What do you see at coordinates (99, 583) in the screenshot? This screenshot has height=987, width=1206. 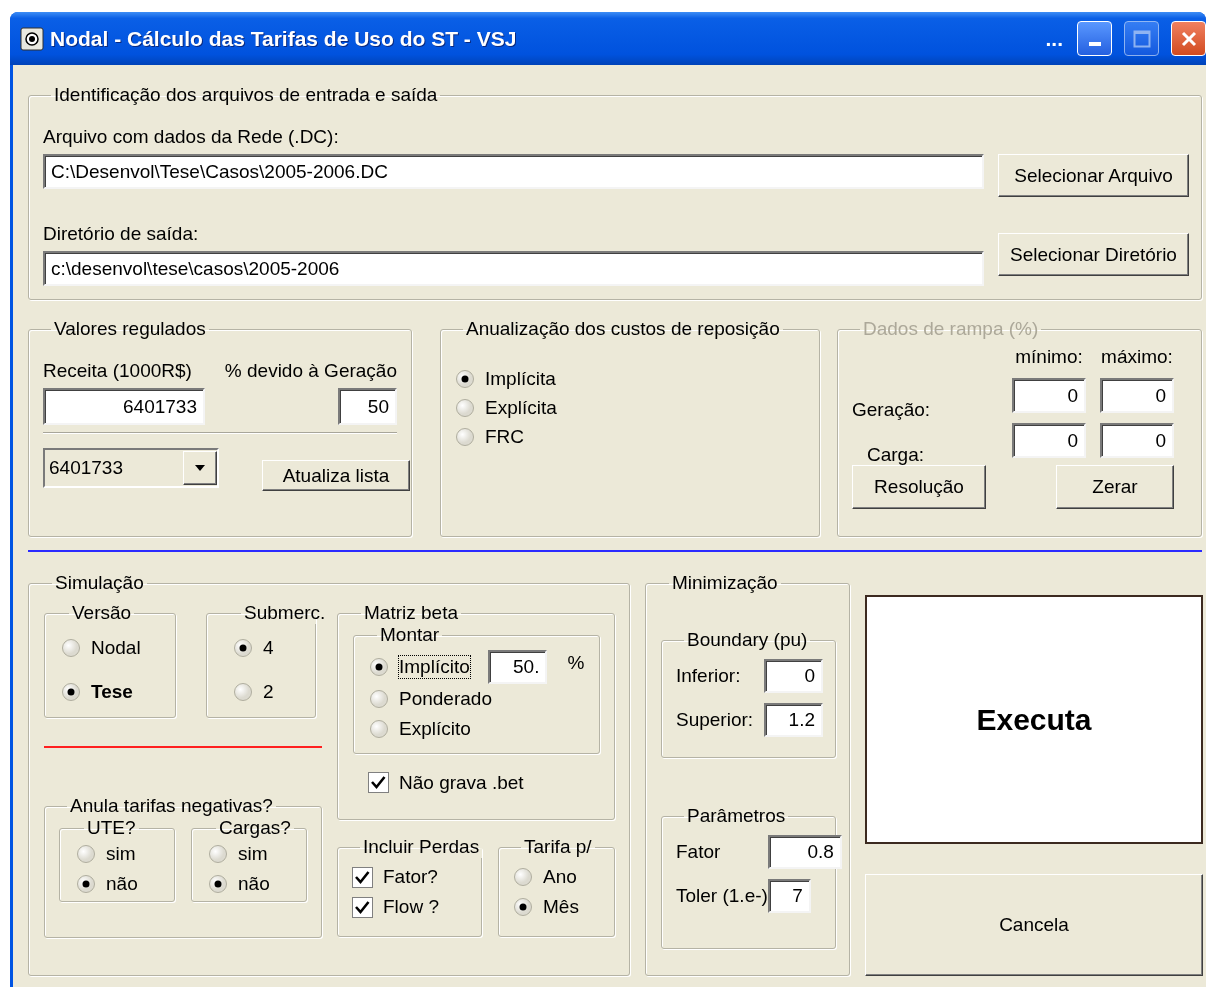 I see `group-title: Simulação` at bounding box center [99, 583].